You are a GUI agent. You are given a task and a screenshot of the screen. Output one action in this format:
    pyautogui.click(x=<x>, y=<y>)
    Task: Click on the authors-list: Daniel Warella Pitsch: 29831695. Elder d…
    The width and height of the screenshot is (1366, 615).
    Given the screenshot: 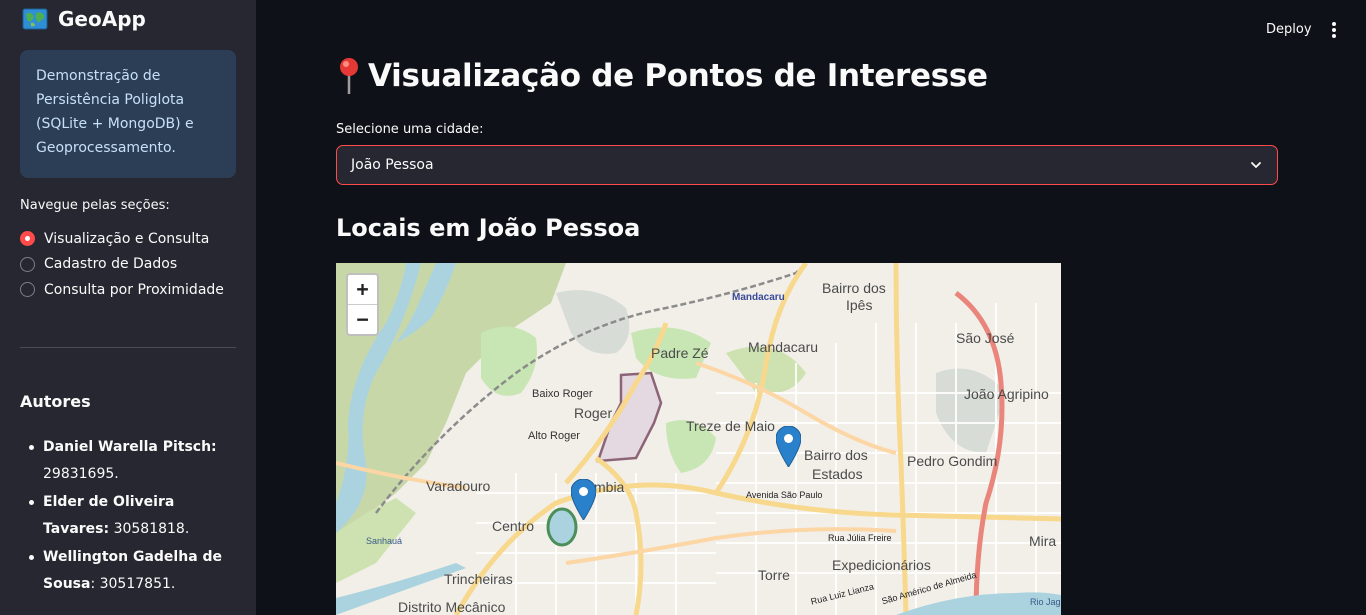 What is the action you would take?
    pyautogui.click(x=130, y=516)
    